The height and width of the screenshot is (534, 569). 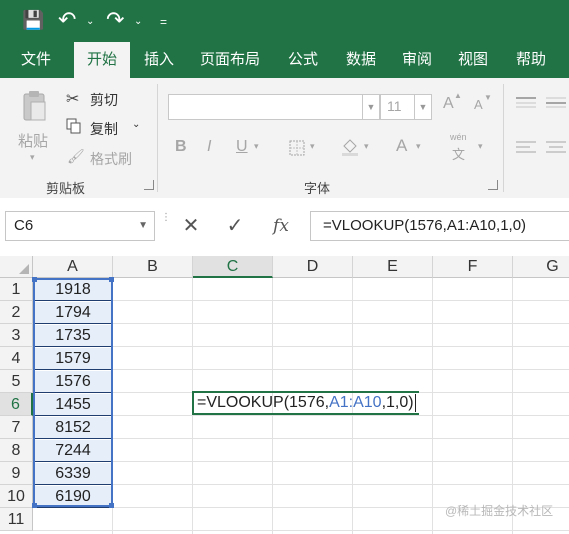 What do you see at coordinates (458, 95) in the screenshot?
I see `grow-font-arrow-icon: ▲` at bounding box center [458, 95].